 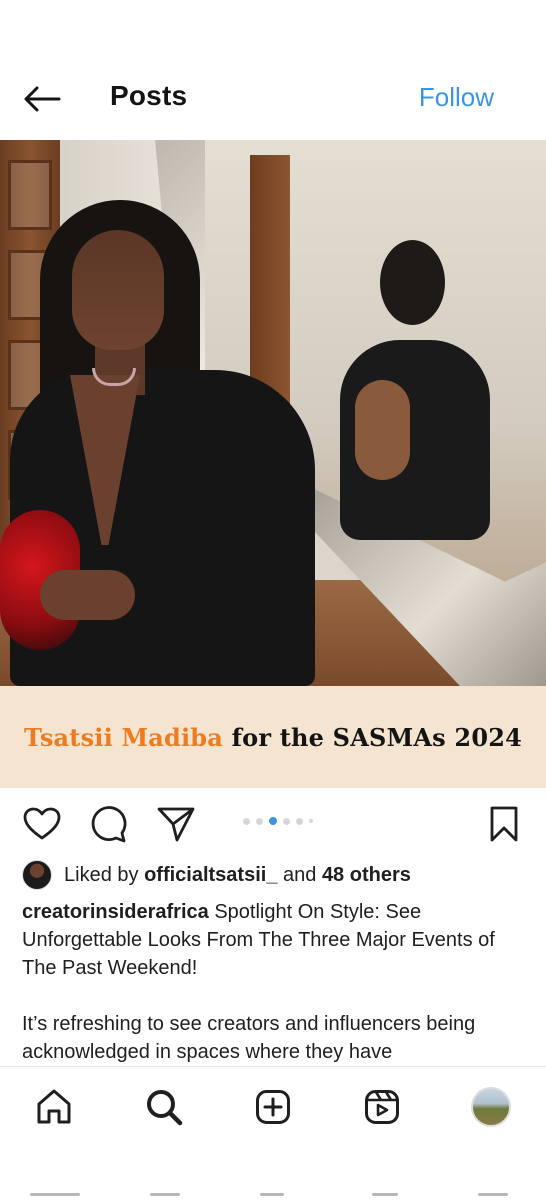 I want to click on nav-reels, so click(x=382, y=1107).